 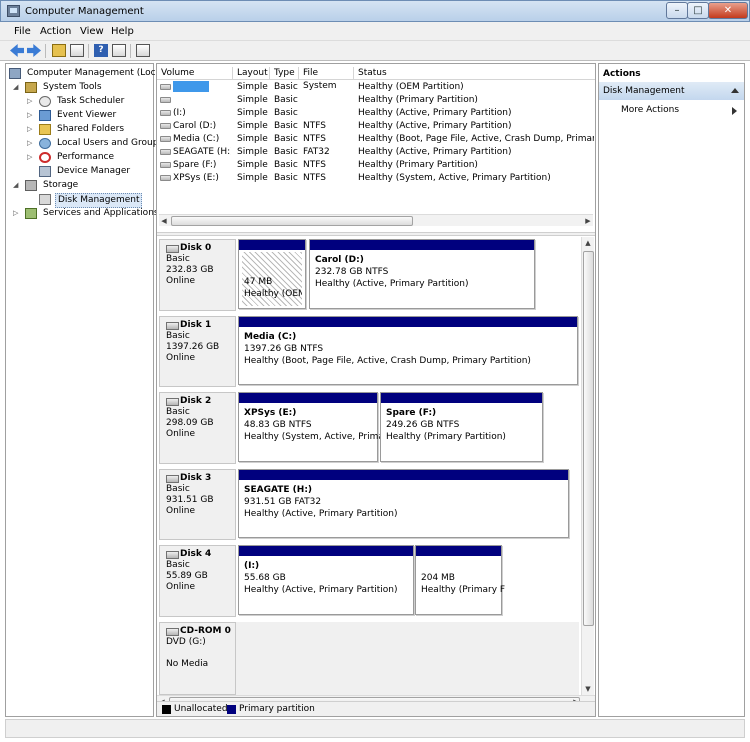 What do you see at coordinates (191, 86) in the screenshot?
I see `selected-volume-highlight` at bounding box center [191, 86].